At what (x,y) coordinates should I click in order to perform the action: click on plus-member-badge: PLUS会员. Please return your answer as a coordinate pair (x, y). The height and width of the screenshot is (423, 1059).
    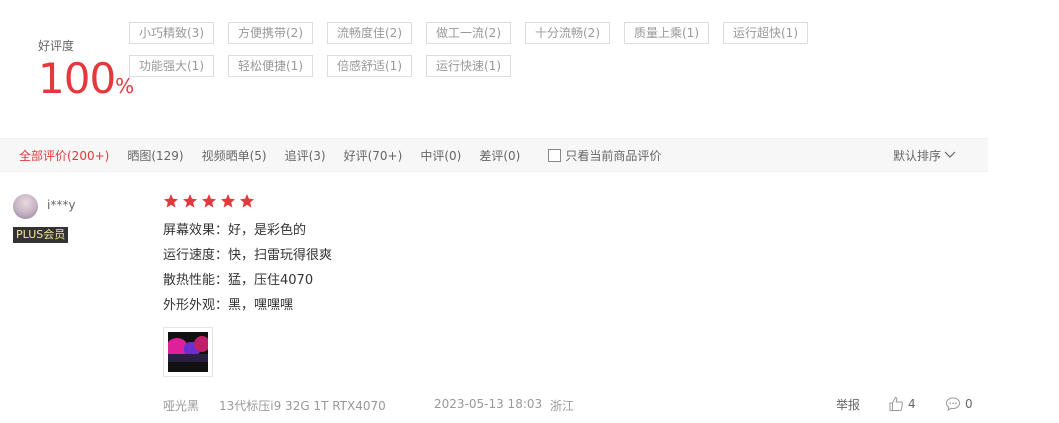
    Looking at the image, I should click on (41, 235).